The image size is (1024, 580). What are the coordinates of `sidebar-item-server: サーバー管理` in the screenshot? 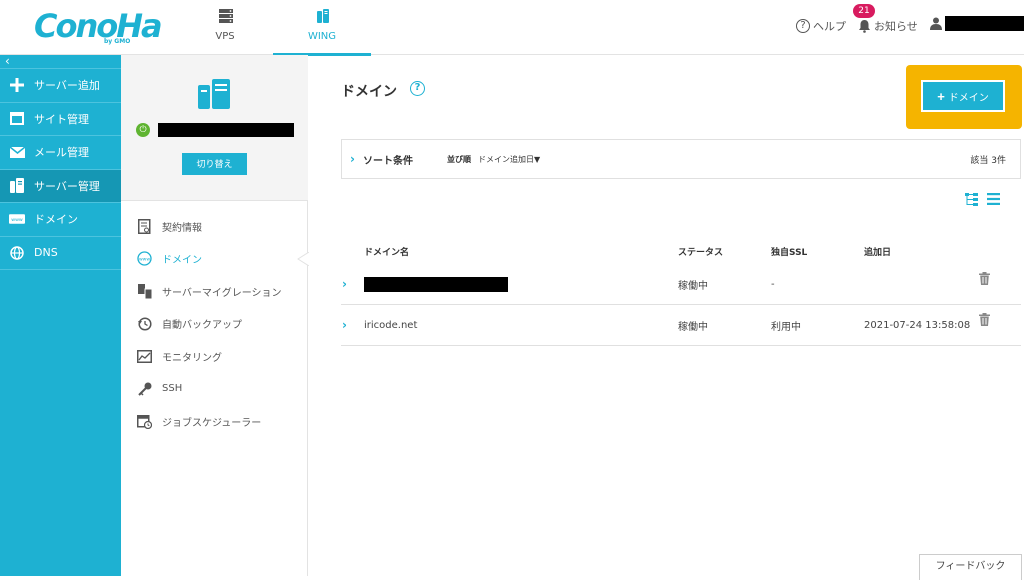 It's located at (60, 186).